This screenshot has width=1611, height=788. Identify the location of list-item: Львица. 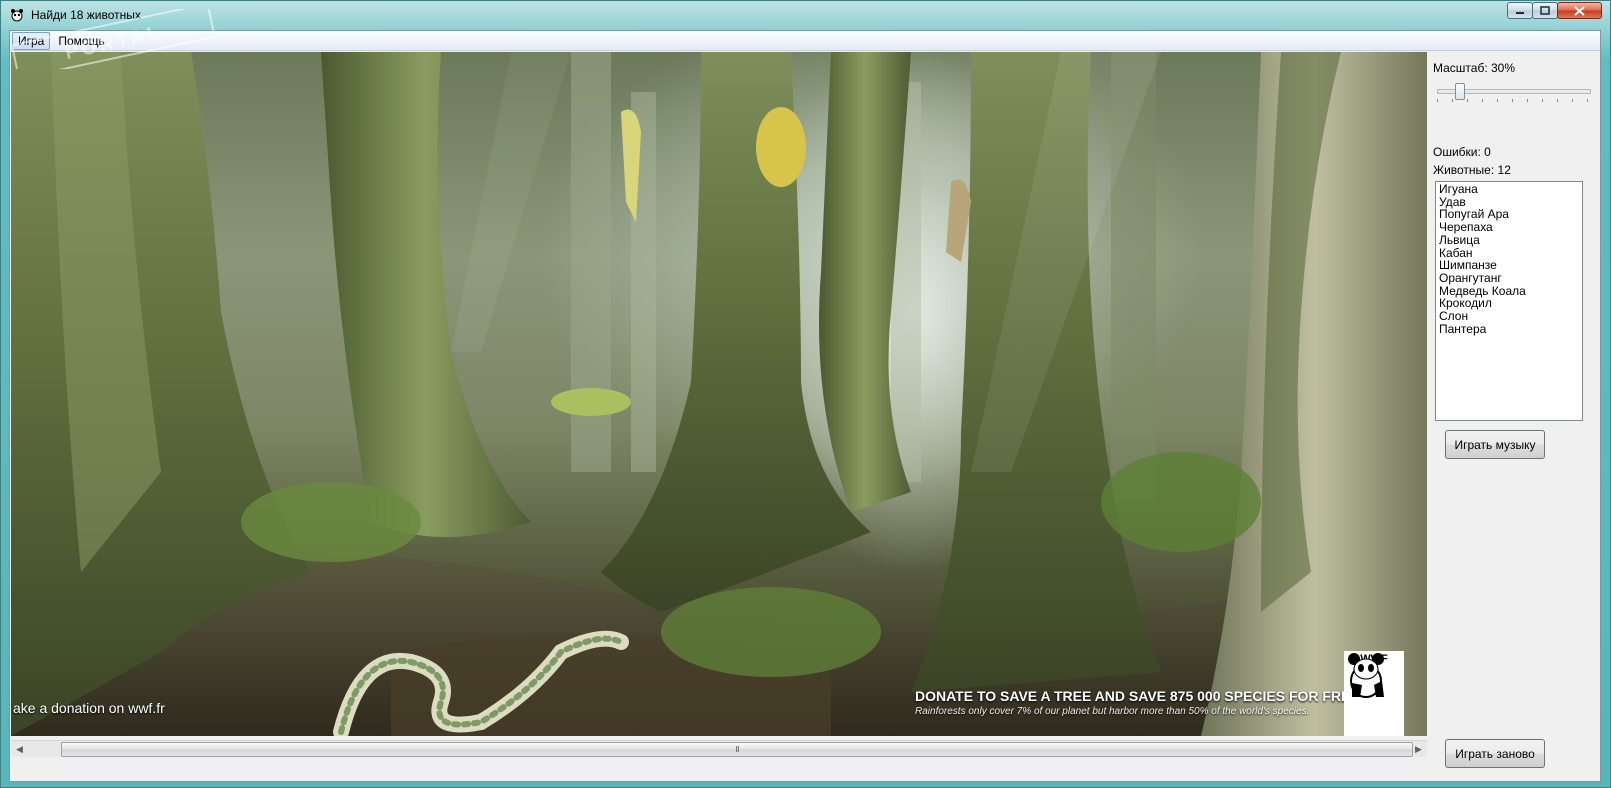
(1509, 240).